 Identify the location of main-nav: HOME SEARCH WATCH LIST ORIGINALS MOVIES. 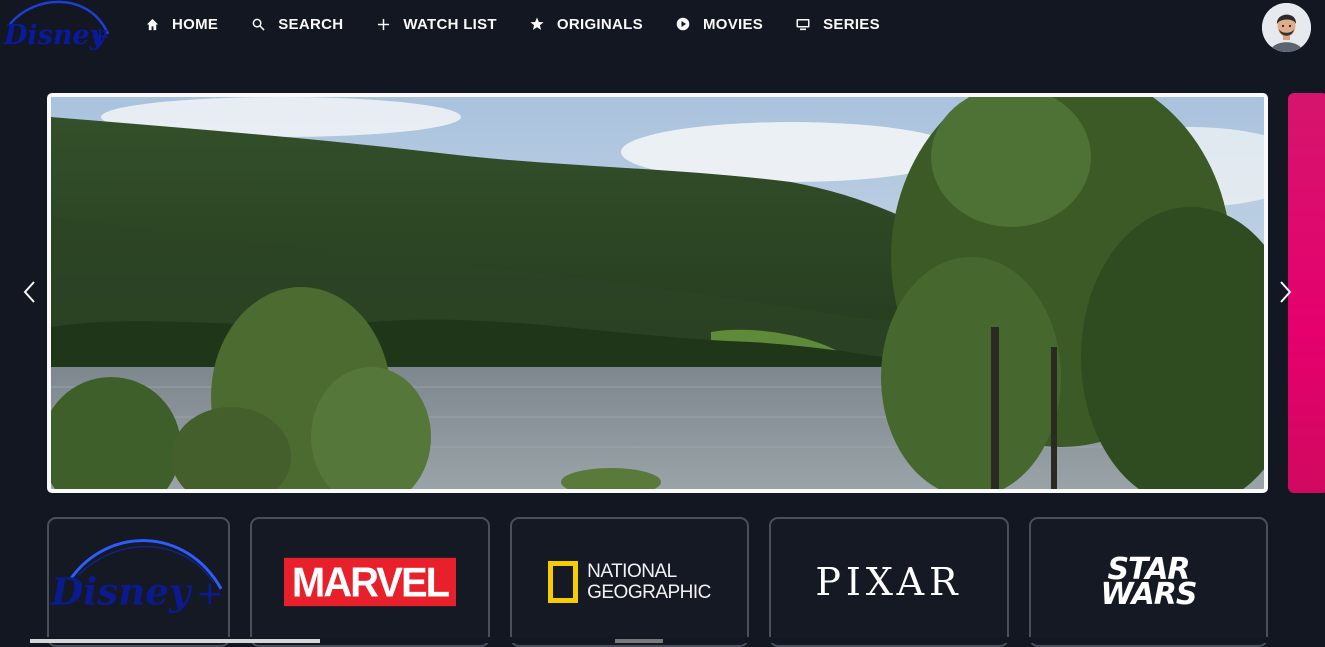
(529, 24).